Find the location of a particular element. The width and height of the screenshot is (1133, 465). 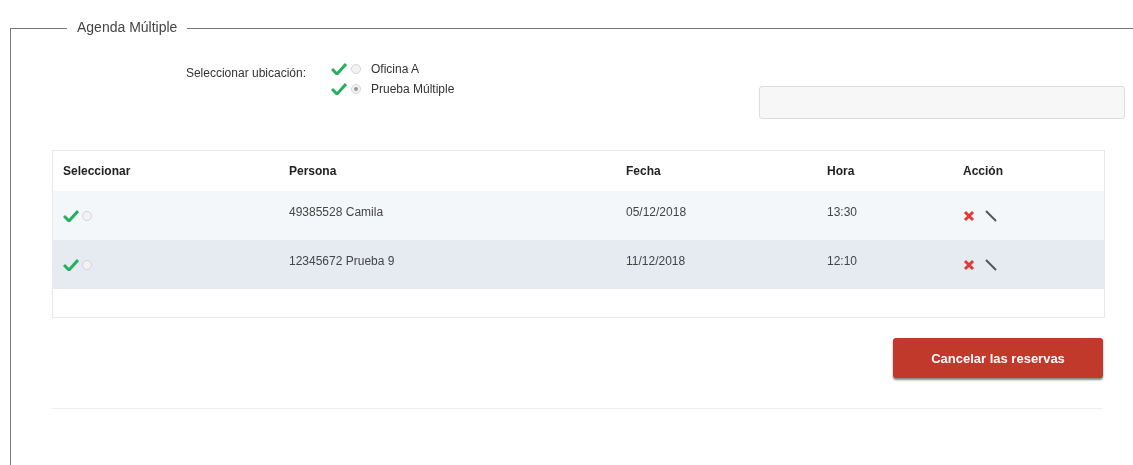

table-cell-text: 12345672 Prueba 9 is located at coordinates (342, 260).